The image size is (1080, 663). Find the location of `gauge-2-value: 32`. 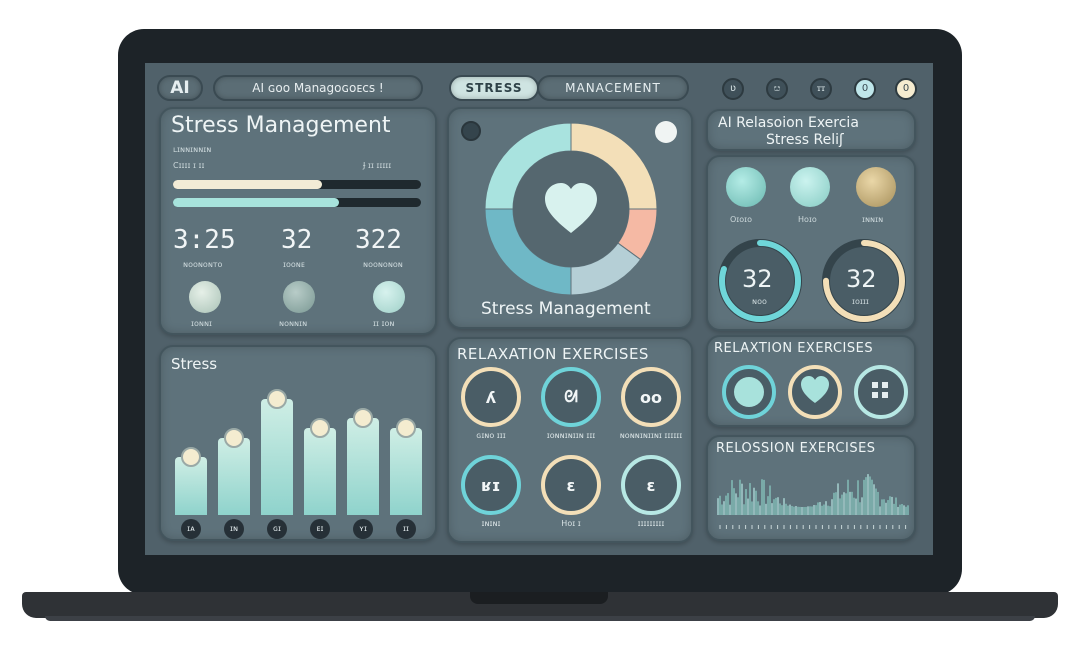

gauge-2-value: 32 is located at coordinates (861, 279).